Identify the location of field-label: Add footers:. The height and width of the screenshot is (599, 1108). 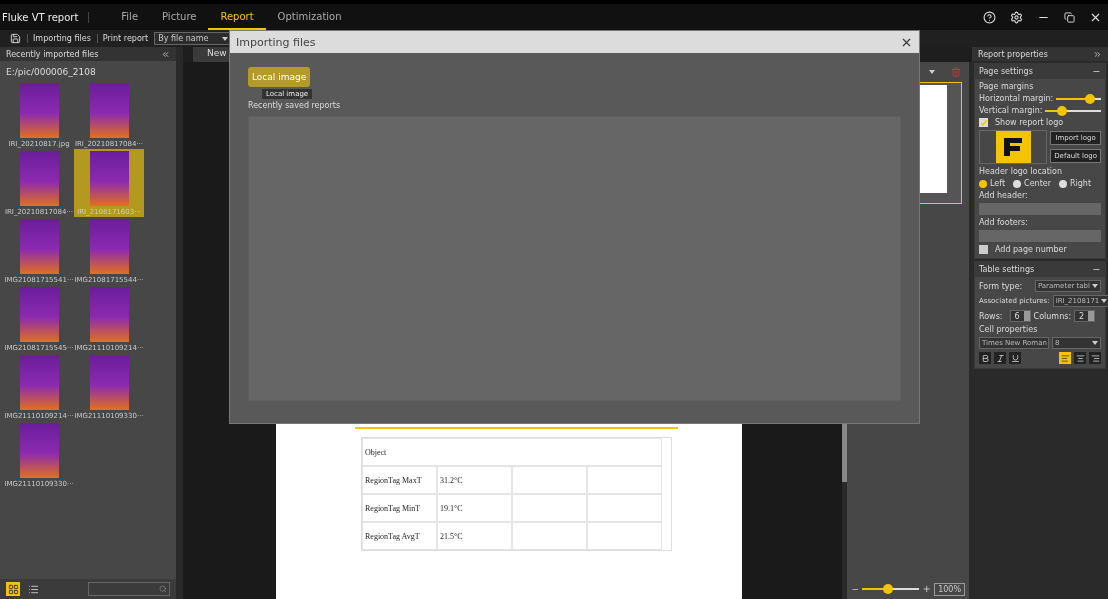
(1003, 222).